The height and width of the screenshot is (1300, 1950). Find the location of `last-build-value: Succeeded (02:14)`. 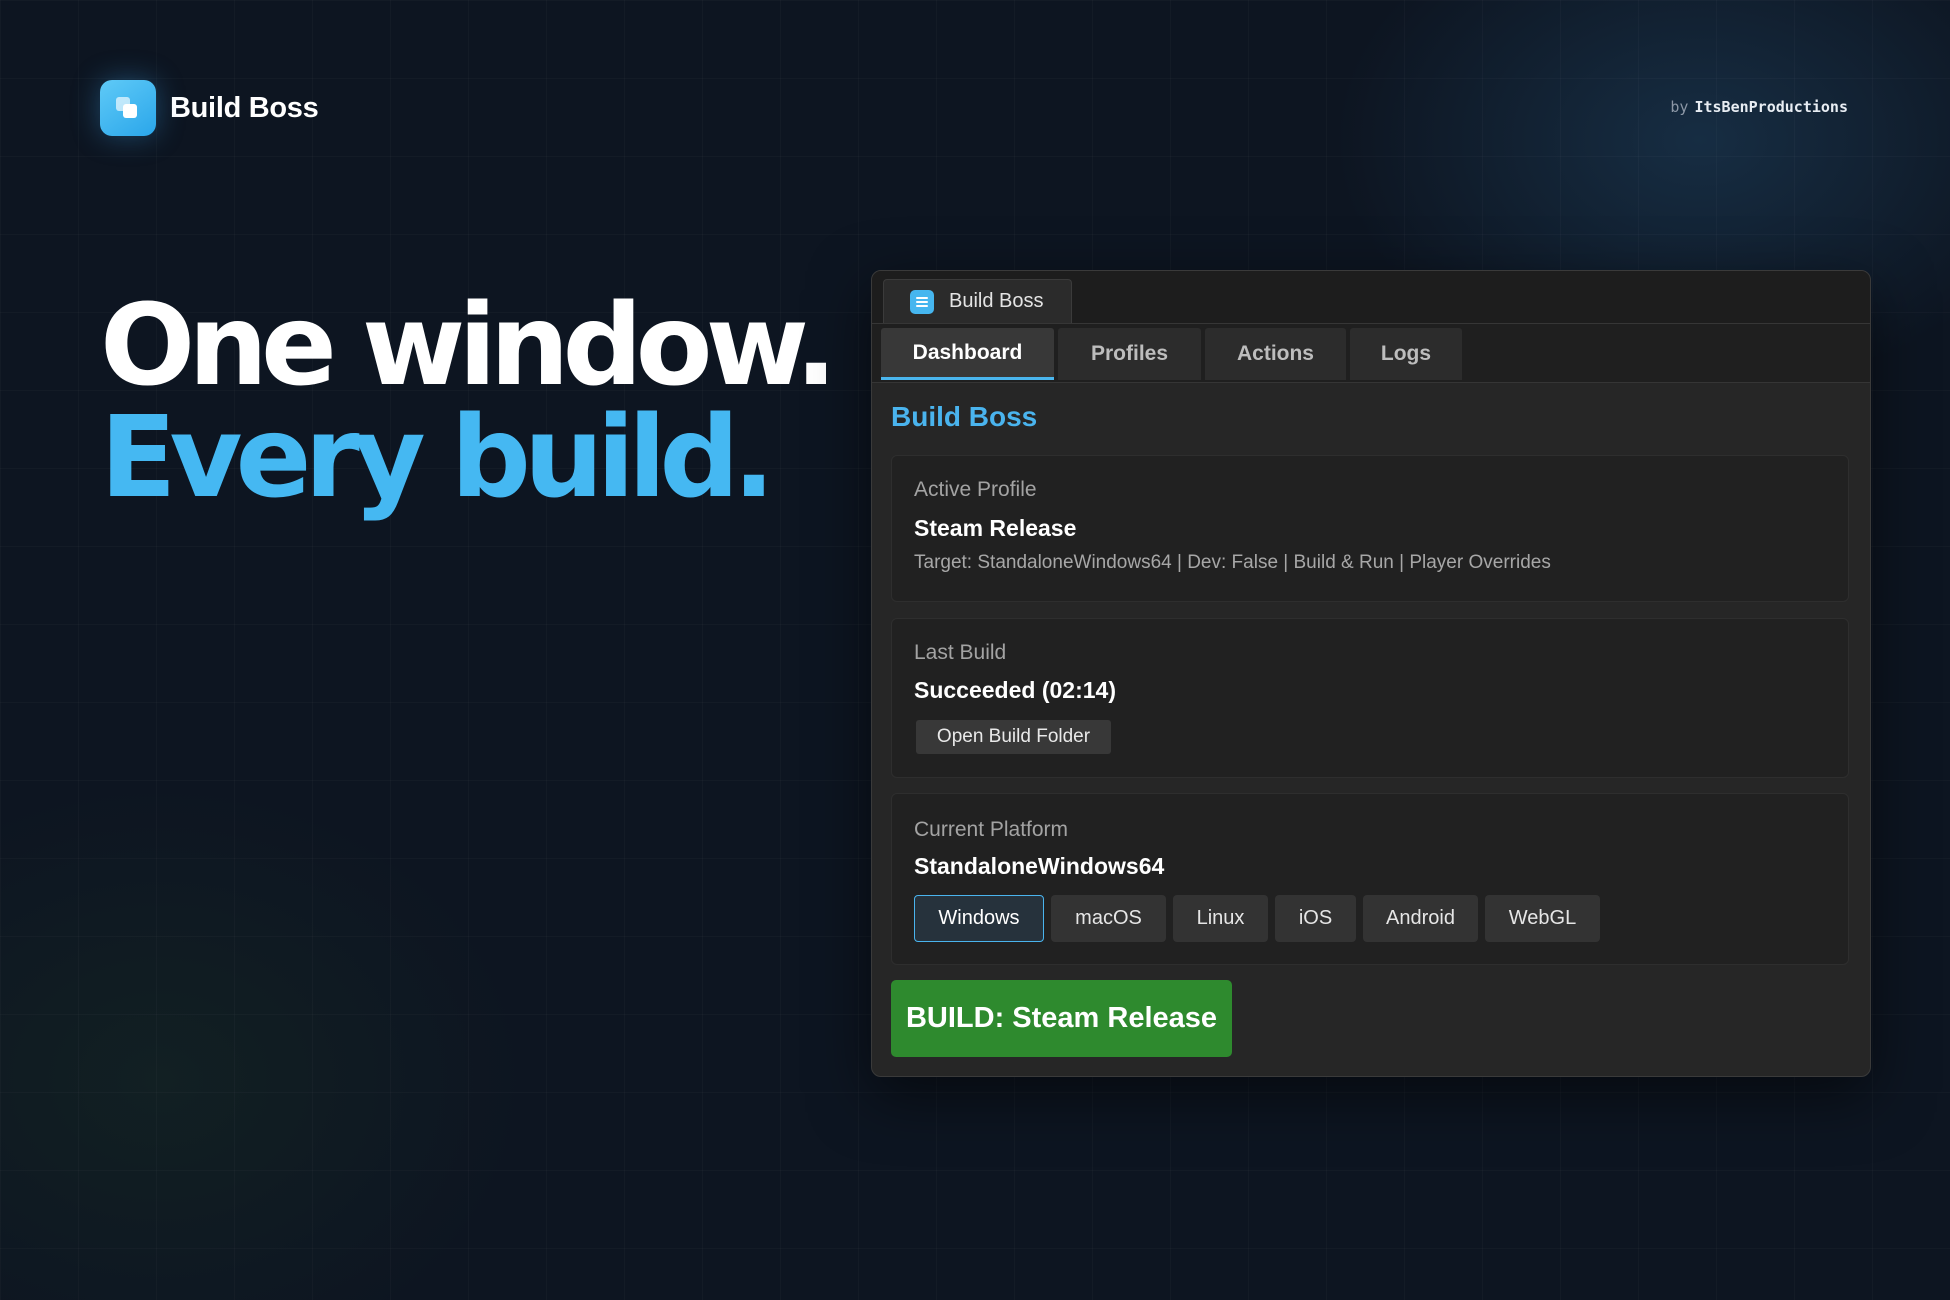

last-build-value: Succeeded (02:14) is located at coordinates (1015, 690).